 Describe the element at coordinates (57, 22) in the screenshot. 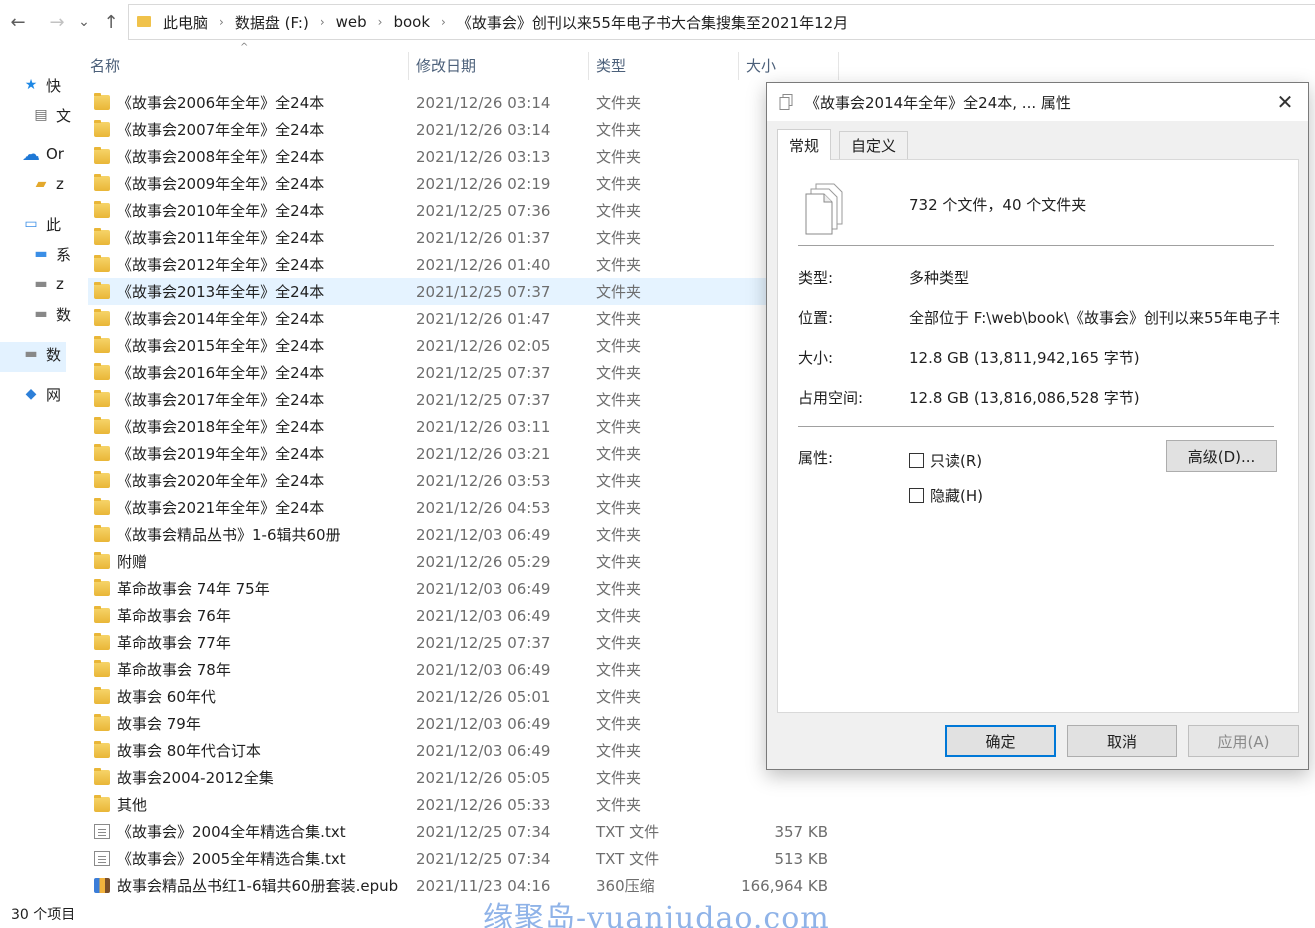

I see `forward-button: →` at that location.